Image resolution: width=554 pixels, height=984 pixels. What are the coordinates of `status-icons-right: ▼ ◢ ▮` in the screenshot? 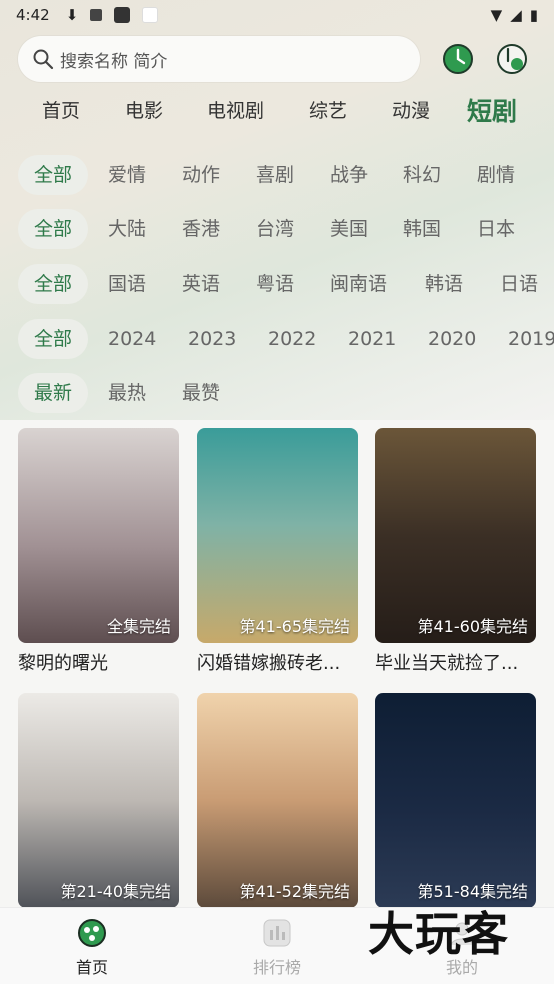 It's located at (514, 15).